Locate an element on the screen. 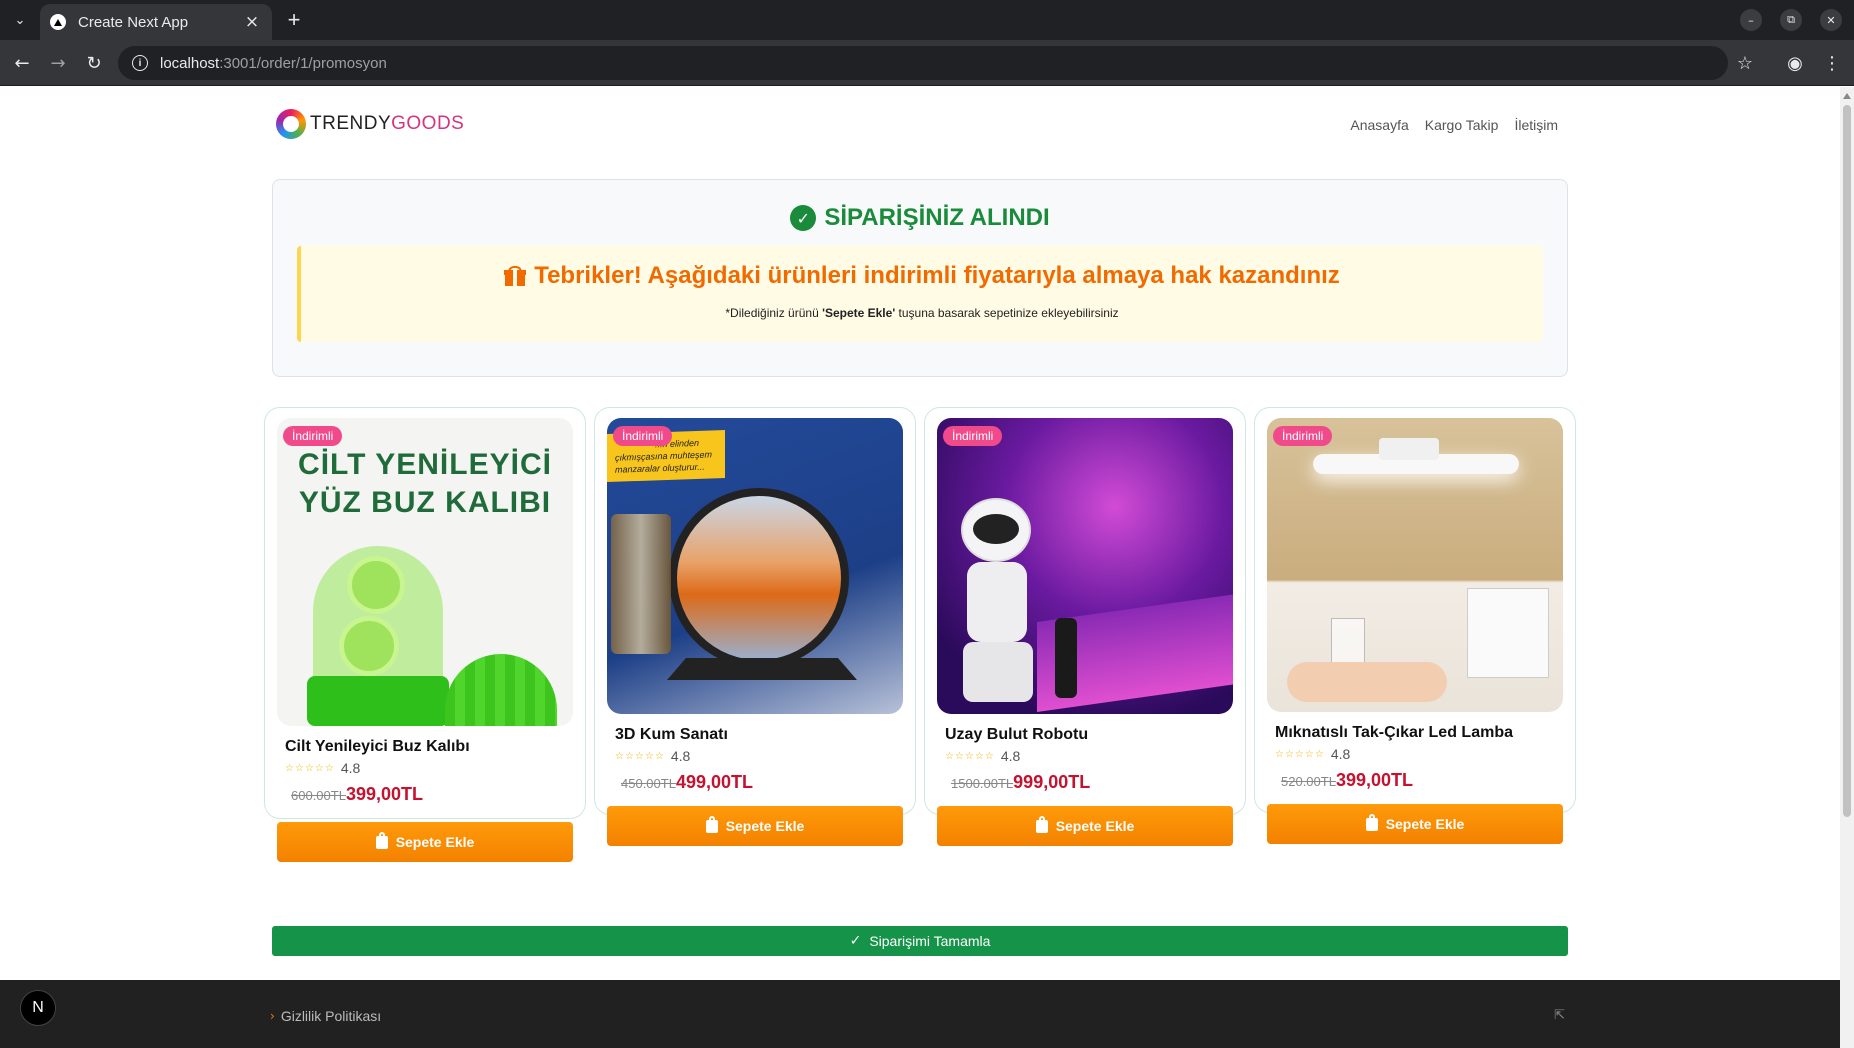 This screenshot has height=1048, width=1854. restore-icon: ⧉ is located at coordinates (1791, 20).